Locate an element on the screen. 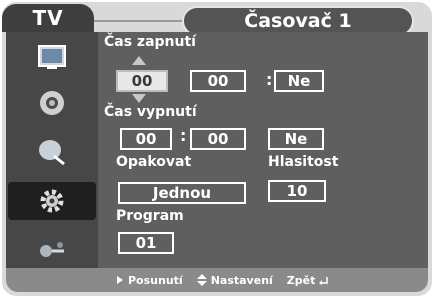 The image size is (434, 298). sidebar-item-setup is located at coordinates (52, 201).